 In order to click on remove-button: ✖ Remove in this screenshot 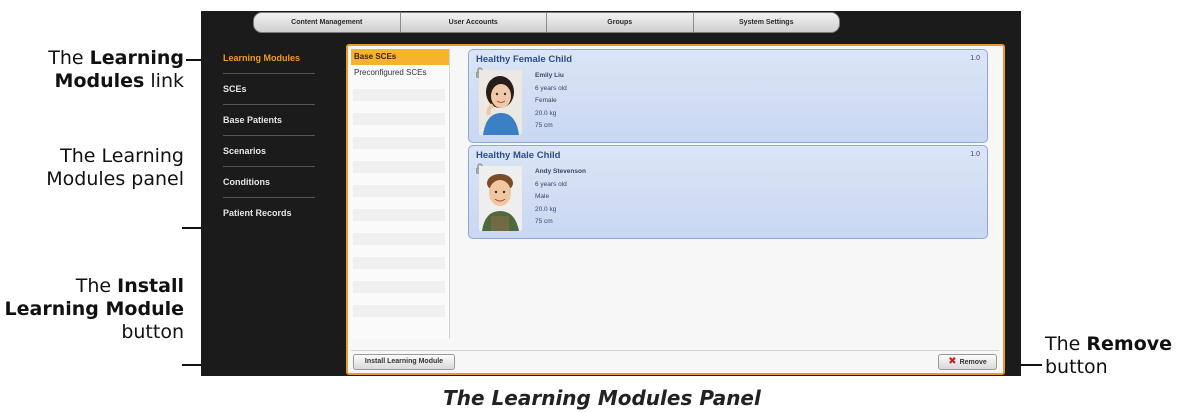, I will do `click(967, 362)`.